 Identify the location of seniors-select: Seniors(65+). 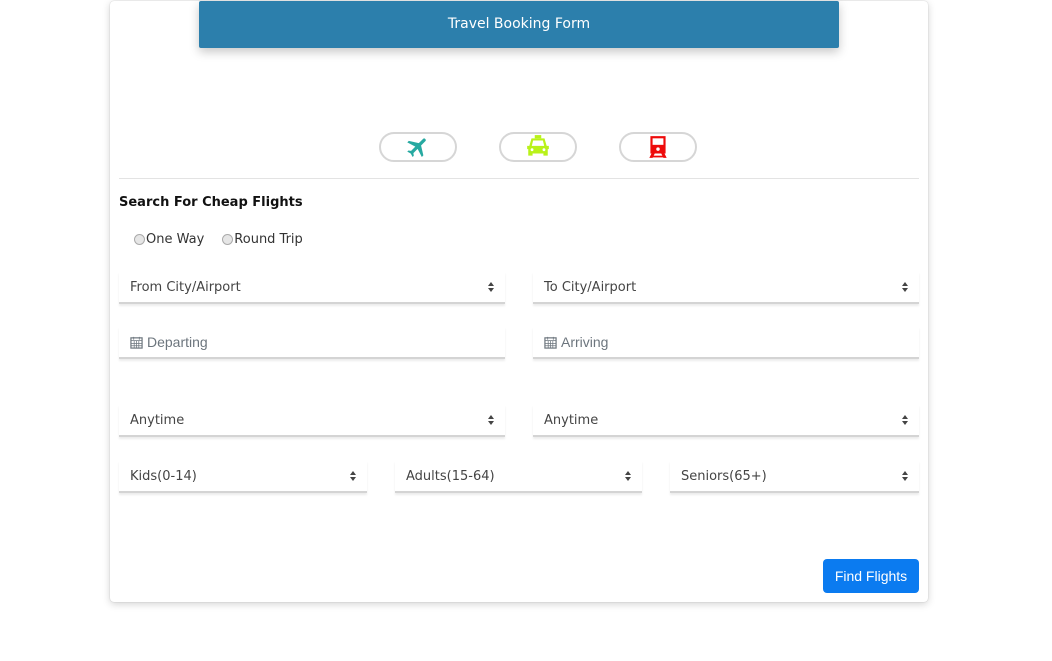
(794, 477).